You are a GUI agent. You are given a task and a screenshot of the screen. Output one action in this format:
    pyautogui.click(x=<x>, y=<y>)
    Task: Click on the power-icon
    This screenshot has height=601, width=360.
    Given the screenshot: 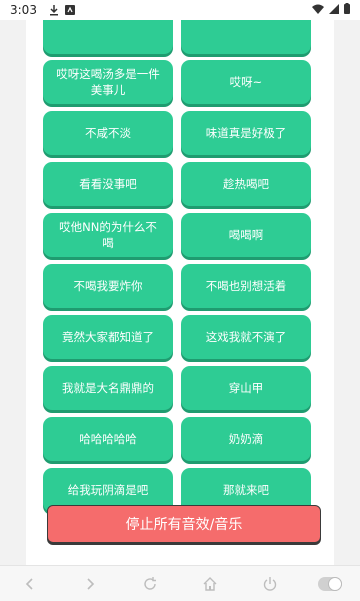 What is the action you would take?
    pyautogui.click(x=270, y=584)
    